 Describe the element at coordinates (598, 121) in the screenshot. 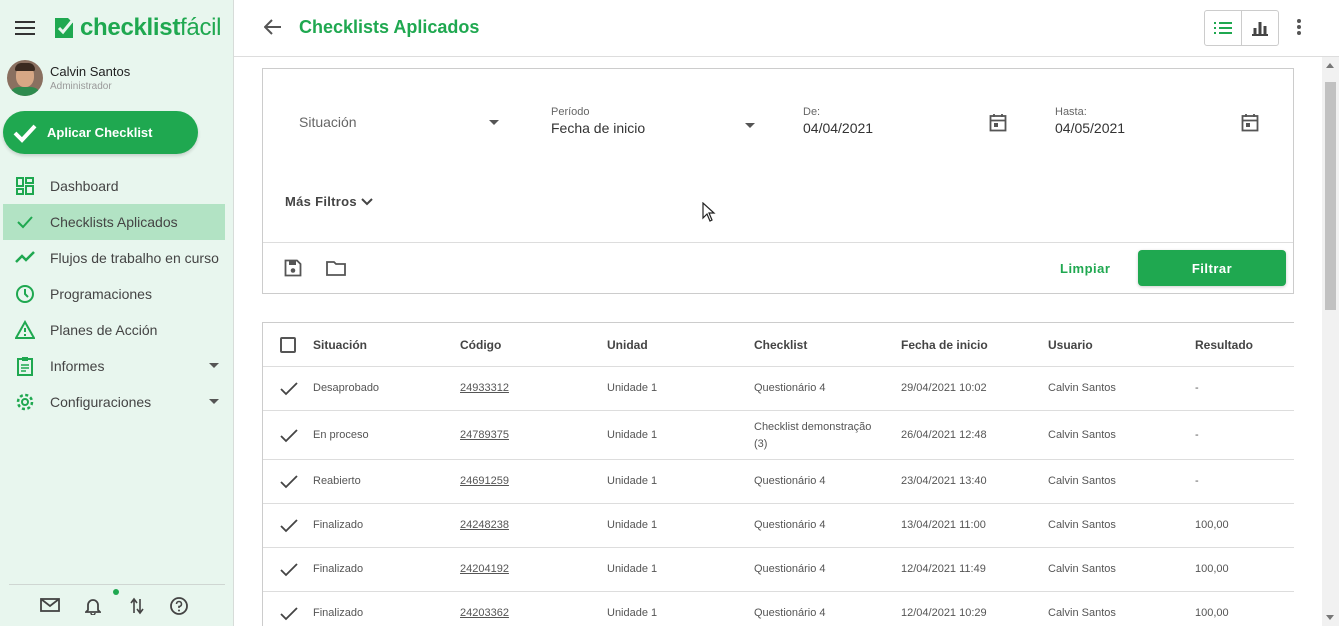

I see `periodo-select: Período Fecha de inicio` at that location.